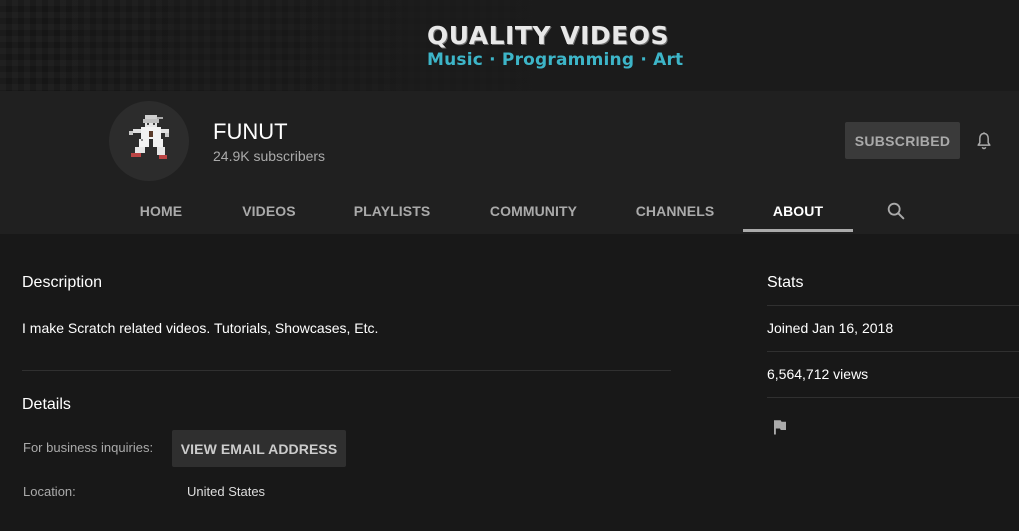 This screenshot has width=1019, height=531. Describe the element at coordinates (250, 131) in the screenshot. I see `channel-name: FUNUT` at that location.